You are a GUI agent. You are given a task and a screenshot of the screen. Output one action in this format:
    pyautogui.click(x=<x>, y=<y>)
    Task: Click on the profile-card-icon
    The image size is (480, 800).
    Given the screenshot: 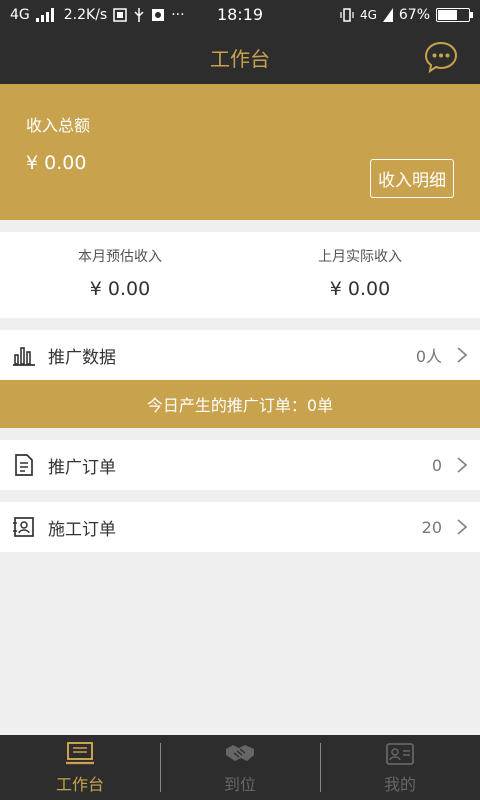 What is the action you would take?
    pyautogui.click(x=400, y=753)
    